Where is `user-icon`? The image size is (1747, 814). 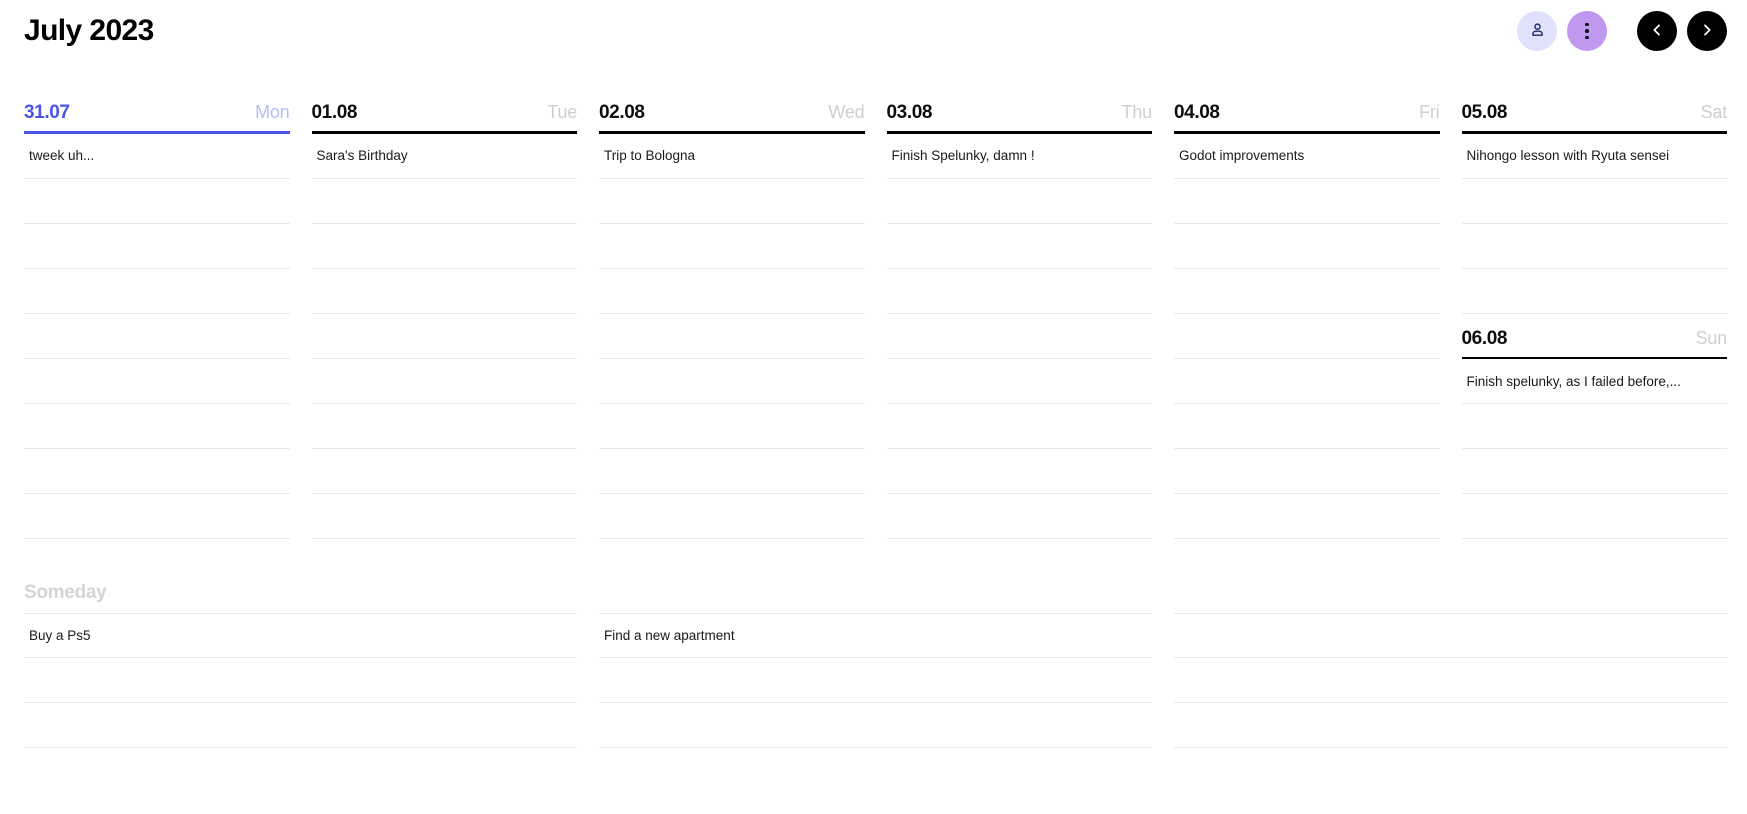 user-icon is located at coordinates (1537, 31).